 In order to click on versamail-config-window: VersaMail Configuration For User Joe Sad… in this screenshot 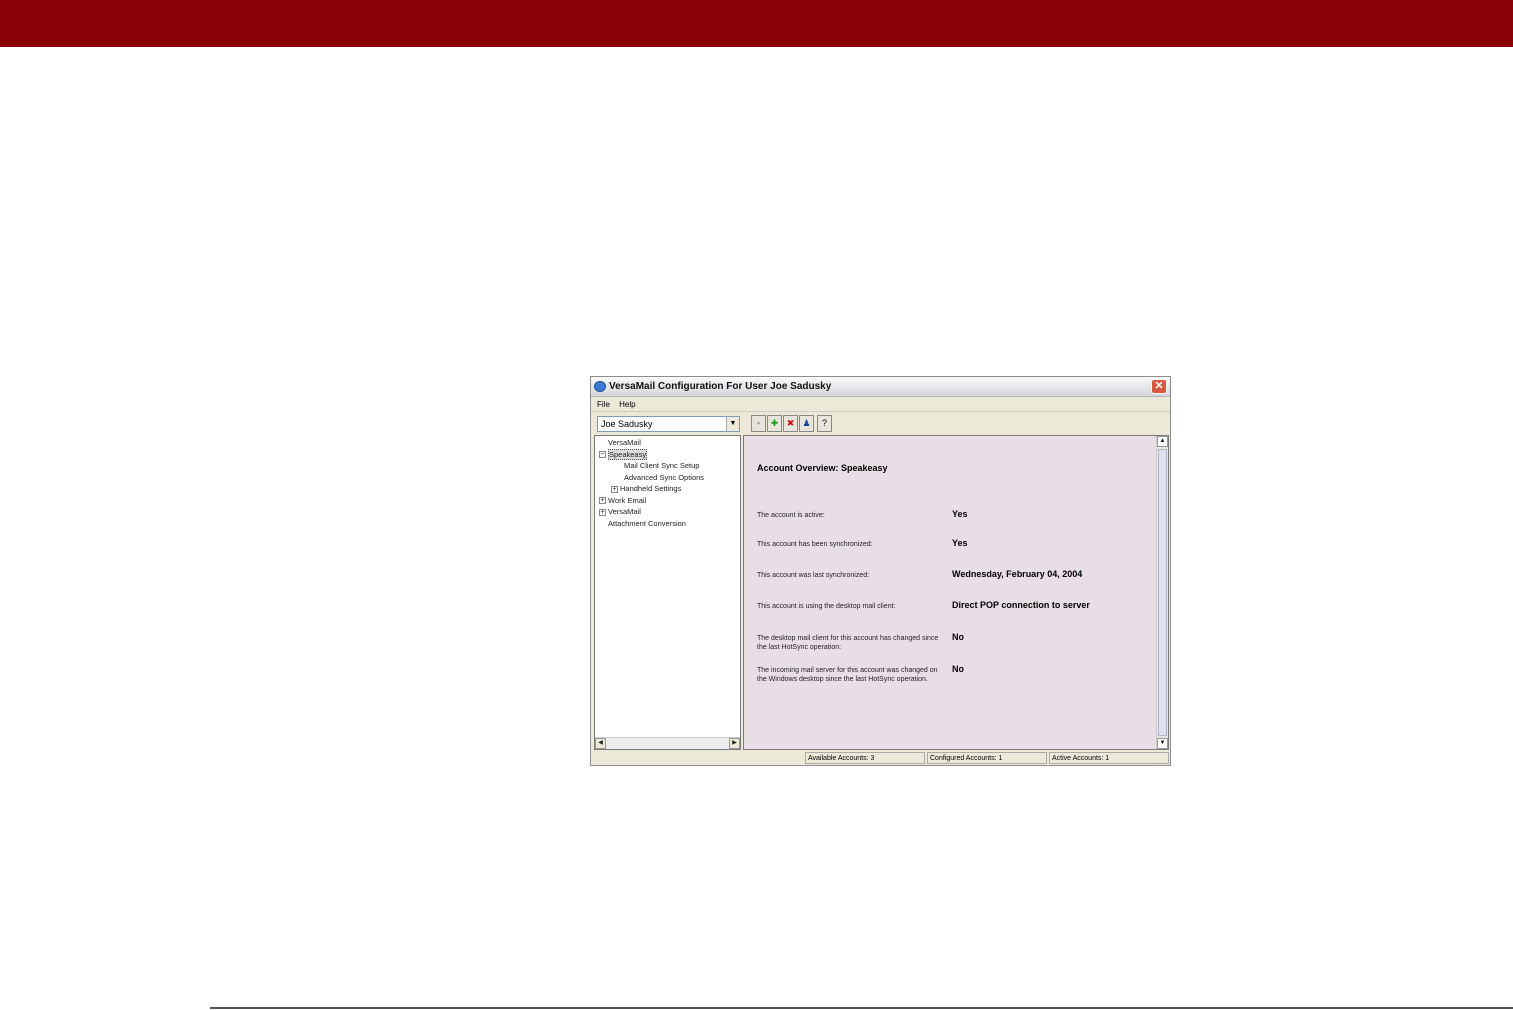, I will do `click(880, 571)`.